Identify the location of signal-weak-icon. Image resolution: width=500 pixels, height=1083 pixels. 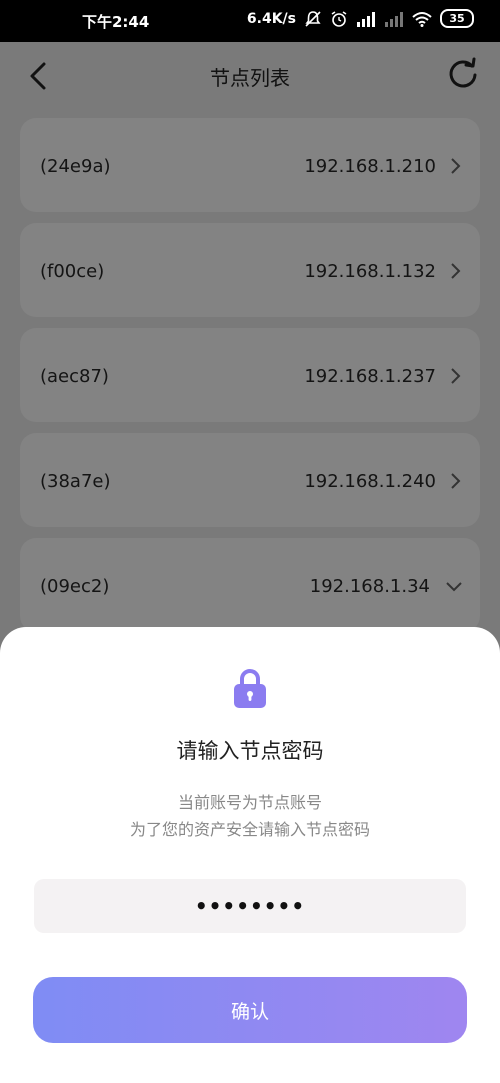
(394, 19).